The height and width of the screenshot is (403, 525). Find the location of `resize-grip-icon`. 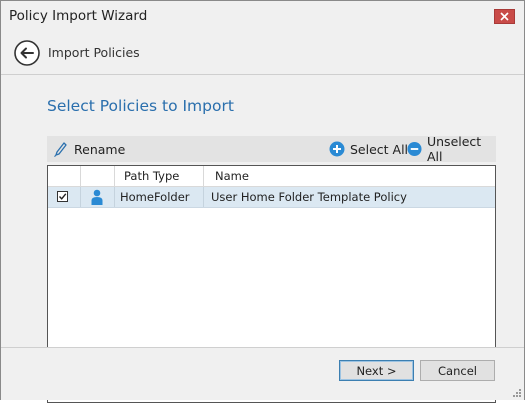

resize-grip-icon is located at coordinates (517, 393).